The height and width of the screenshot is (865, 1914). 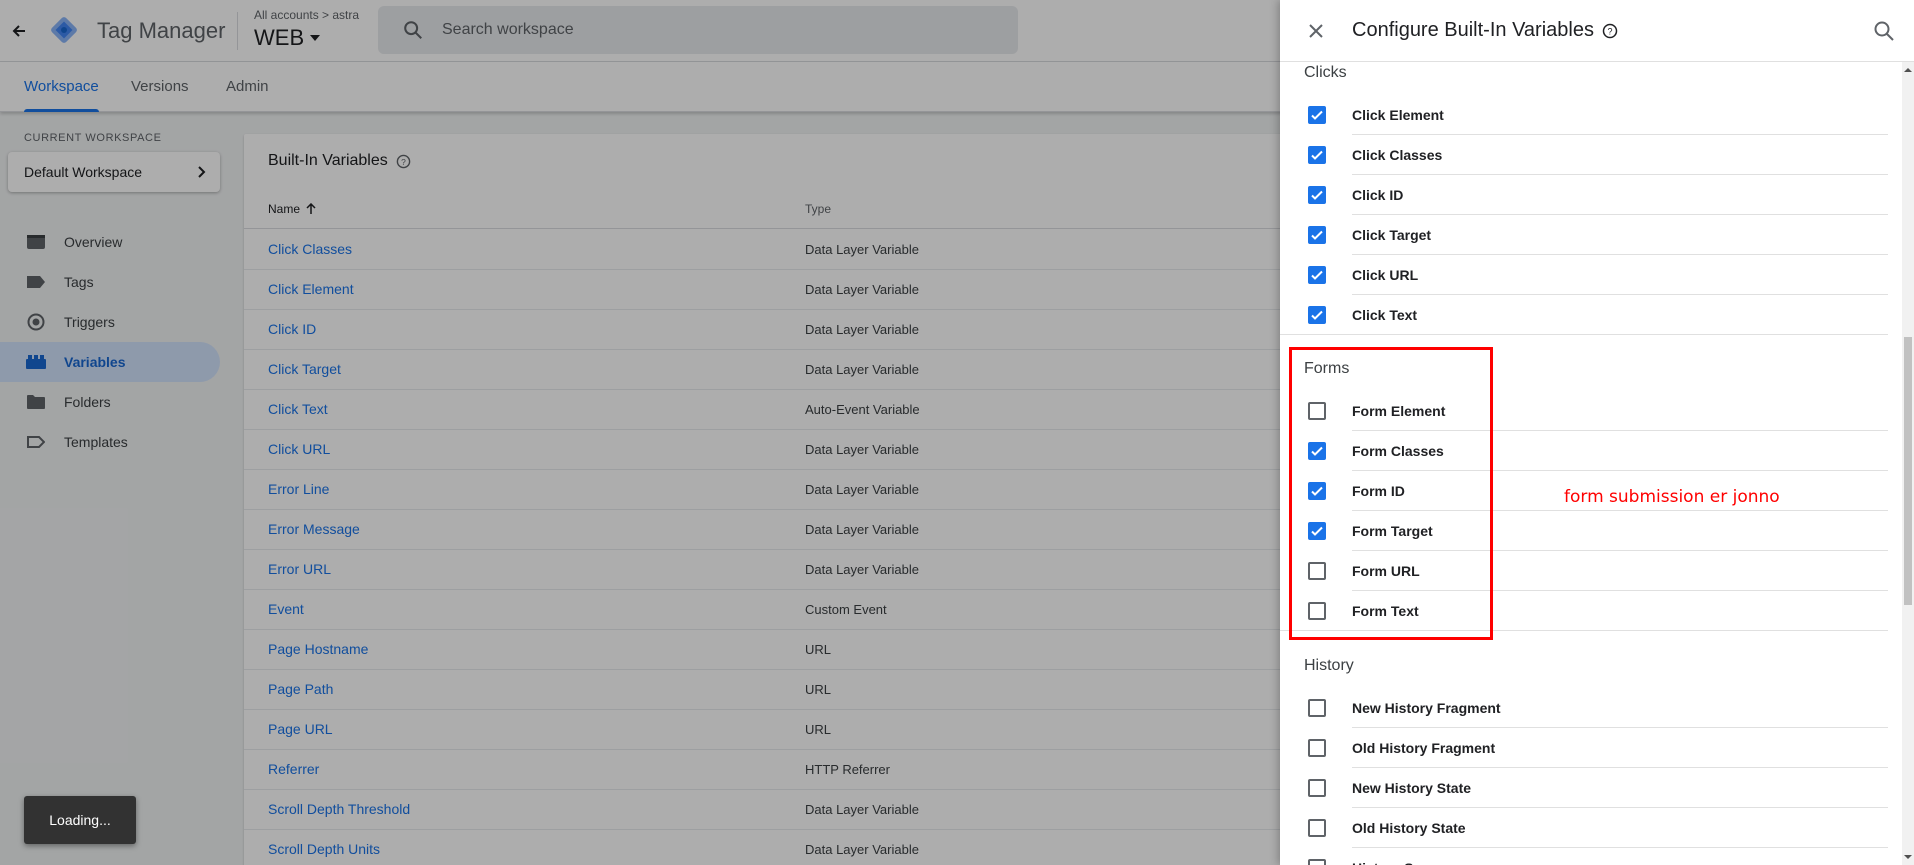 What do you see at coordinates (1590, 115) in the screenshot?
I see `variable-option: Click Element` at bounding box center [1590, 115].